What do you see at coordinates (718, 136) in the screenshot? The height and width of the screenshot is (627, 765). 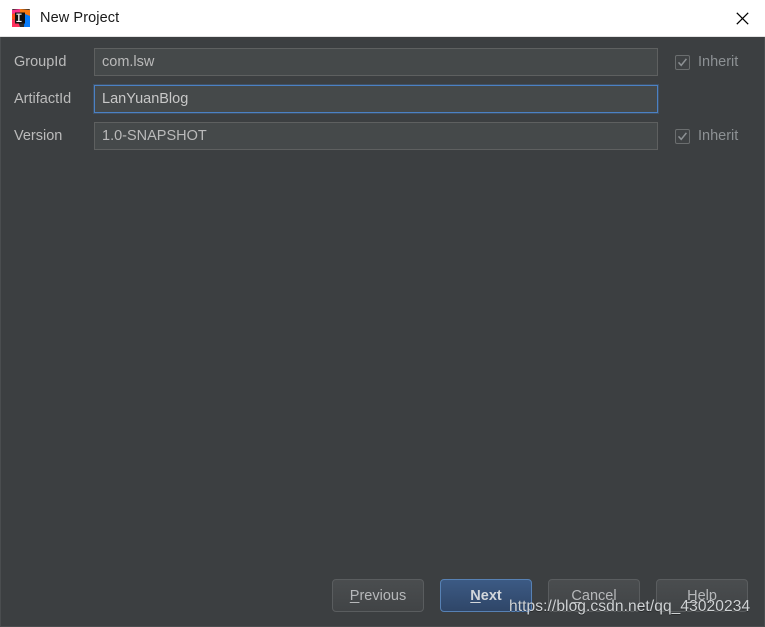 I see `version-inherit-label: Inherit` at bounding box center [718, 136].